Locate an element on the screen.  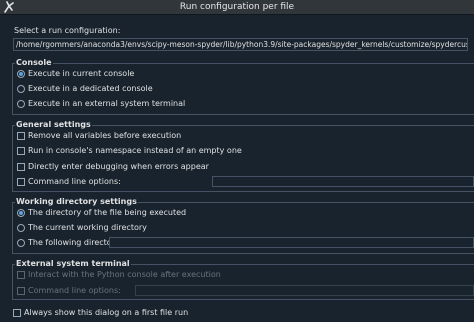
general-settings-title: General settings is located at coordinates (53, 124).